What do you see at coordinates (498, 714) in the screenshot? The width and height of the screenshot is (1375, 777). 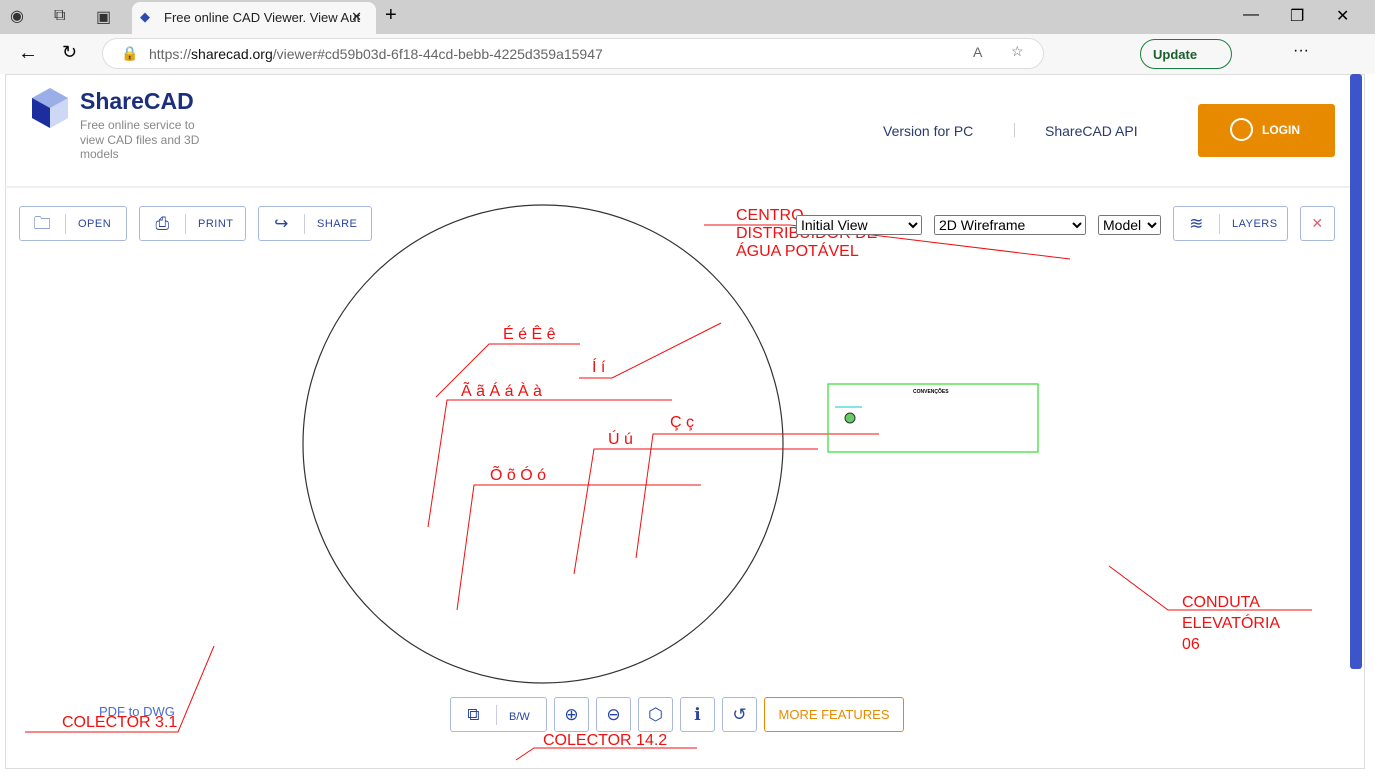 I see `bw-button: ⧉ B/W` at bounding box center [498, 714].